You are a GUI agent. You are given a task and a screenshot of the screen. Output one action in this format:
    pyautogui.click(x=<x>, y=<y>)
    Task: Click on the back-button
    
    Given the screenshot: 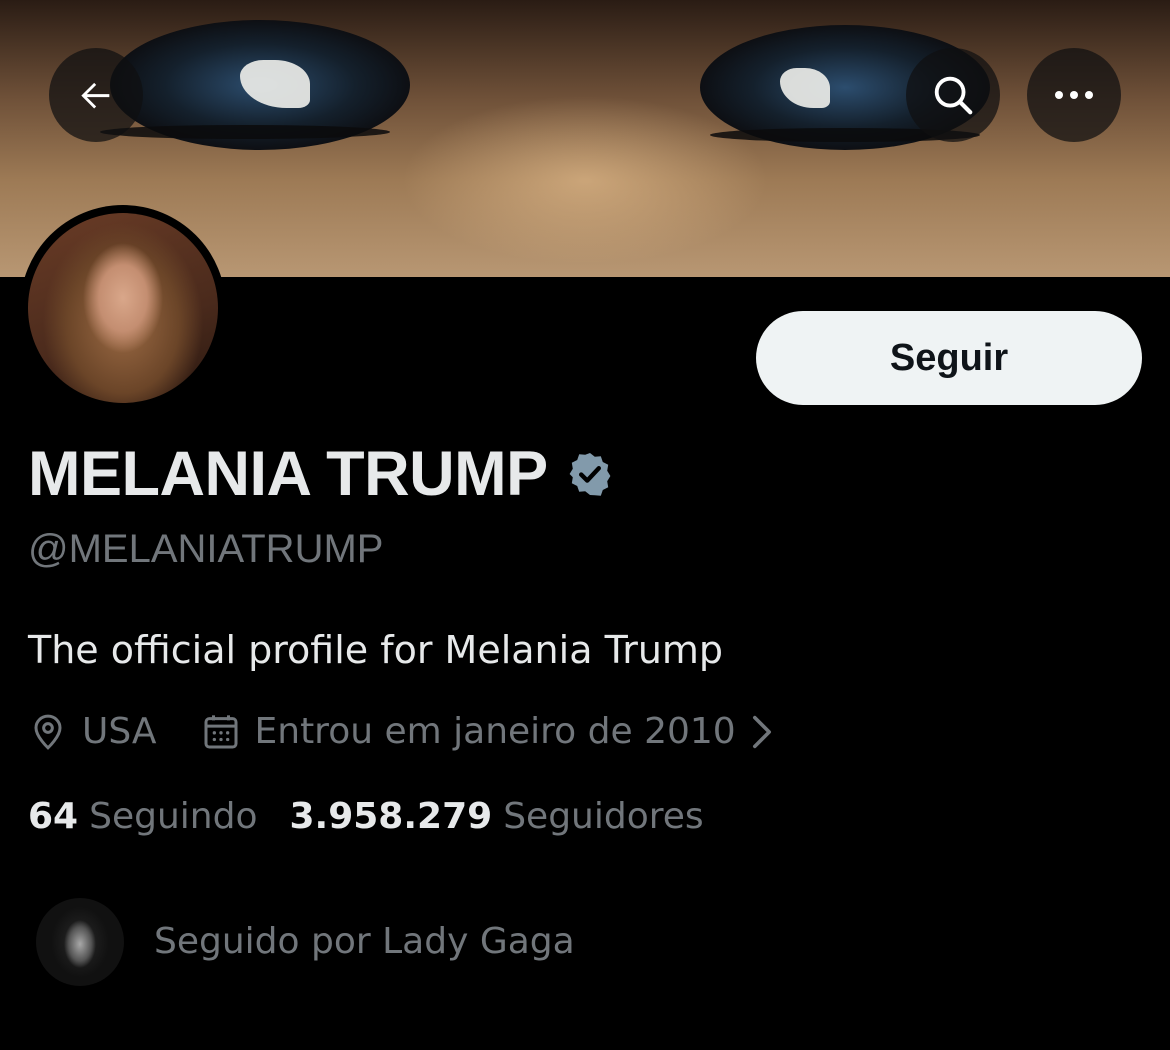 What is the action you would take?
    pyautogui.click(x=96, y=95)
    